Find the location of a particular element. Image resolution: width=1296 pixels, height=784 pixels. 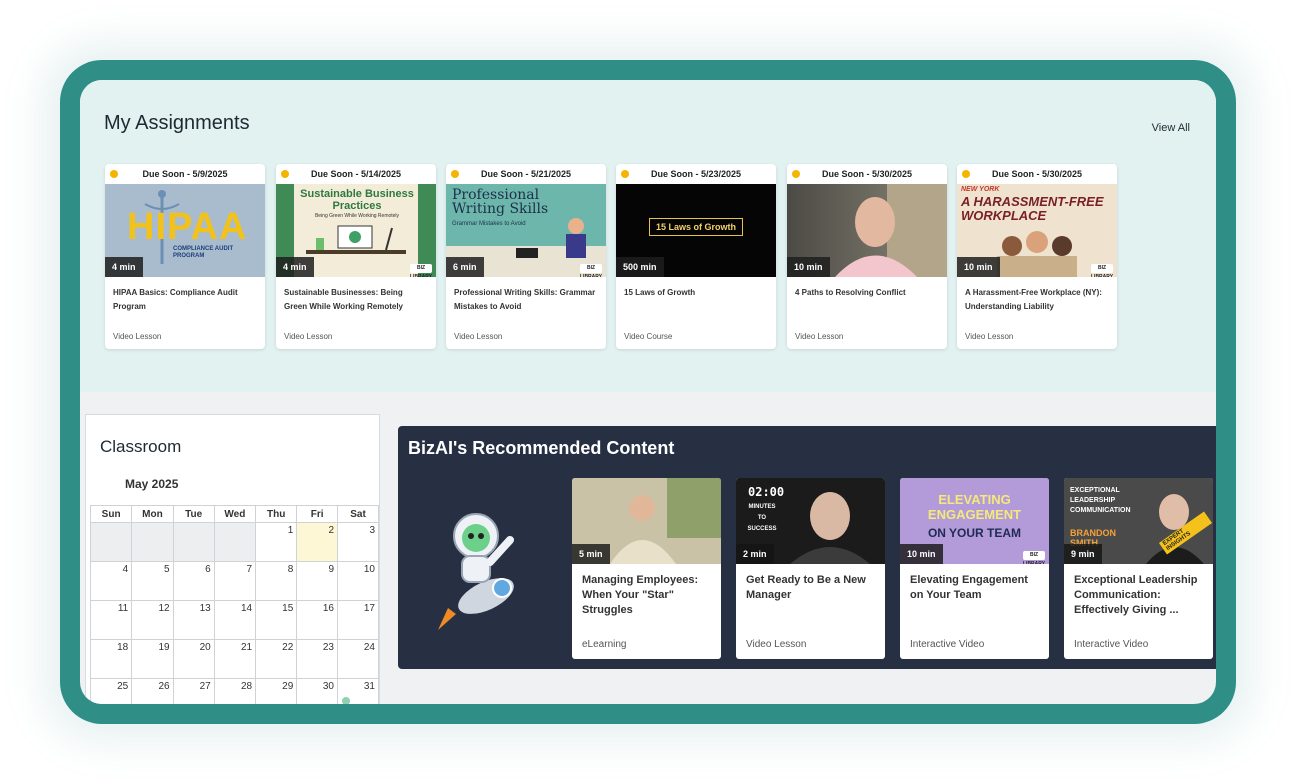

thumb-title: Sustainable Business Practices is located at coordinates (357, 200).